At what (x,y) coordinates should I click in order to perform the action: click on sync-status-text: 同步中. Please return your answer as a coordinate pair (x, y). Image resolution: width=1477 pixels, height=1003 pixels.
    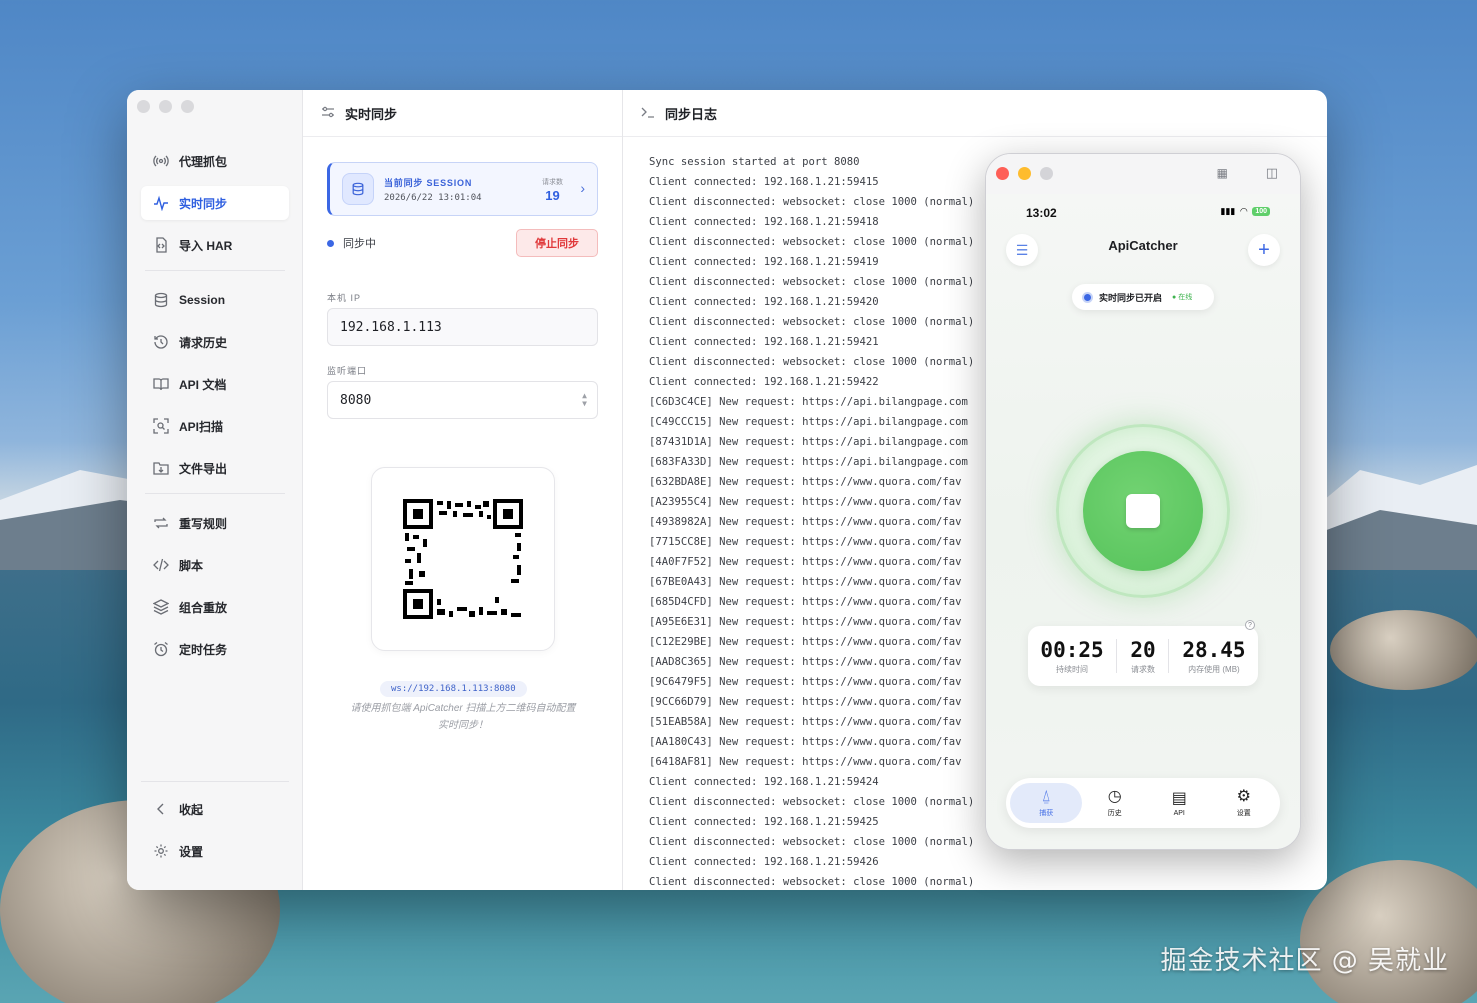
    Looking at the image, I should click on (359, 244).